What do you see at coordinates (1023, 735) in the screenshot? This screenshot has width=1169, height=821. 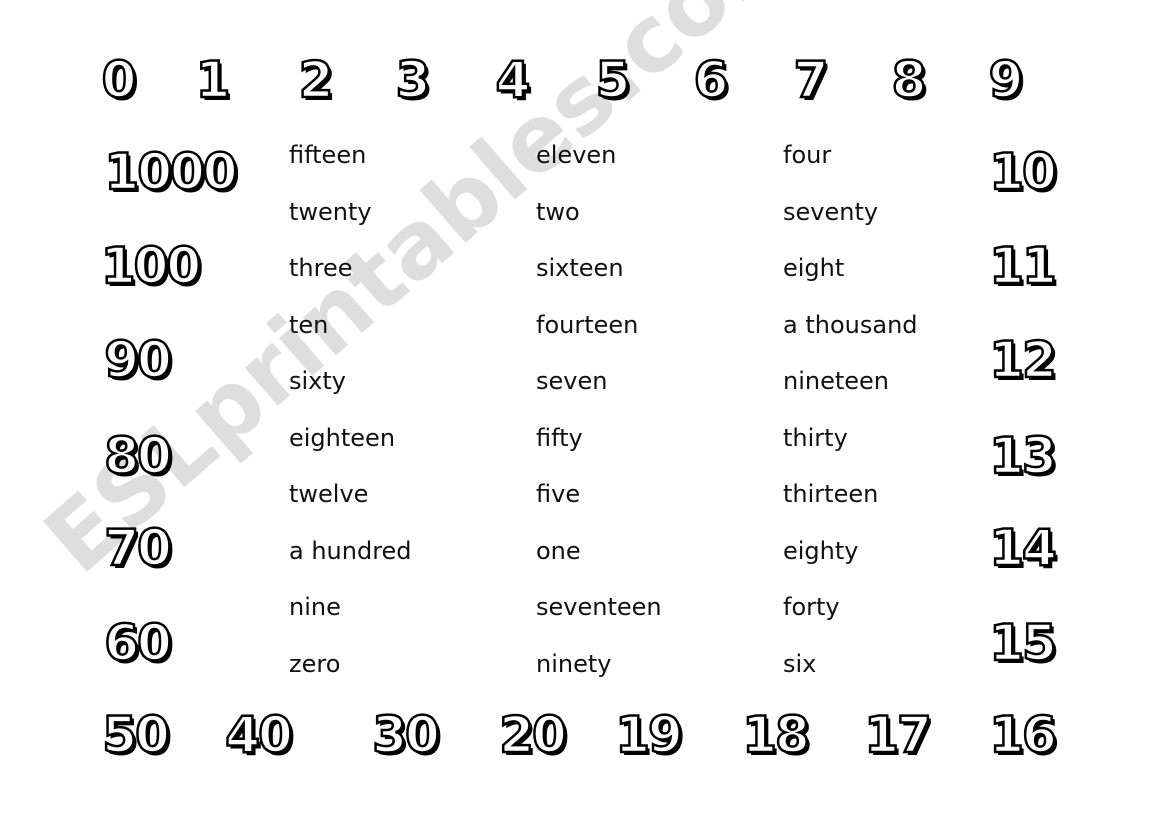 I see `bottom-number: 16` at bounding box center [1023, 735].